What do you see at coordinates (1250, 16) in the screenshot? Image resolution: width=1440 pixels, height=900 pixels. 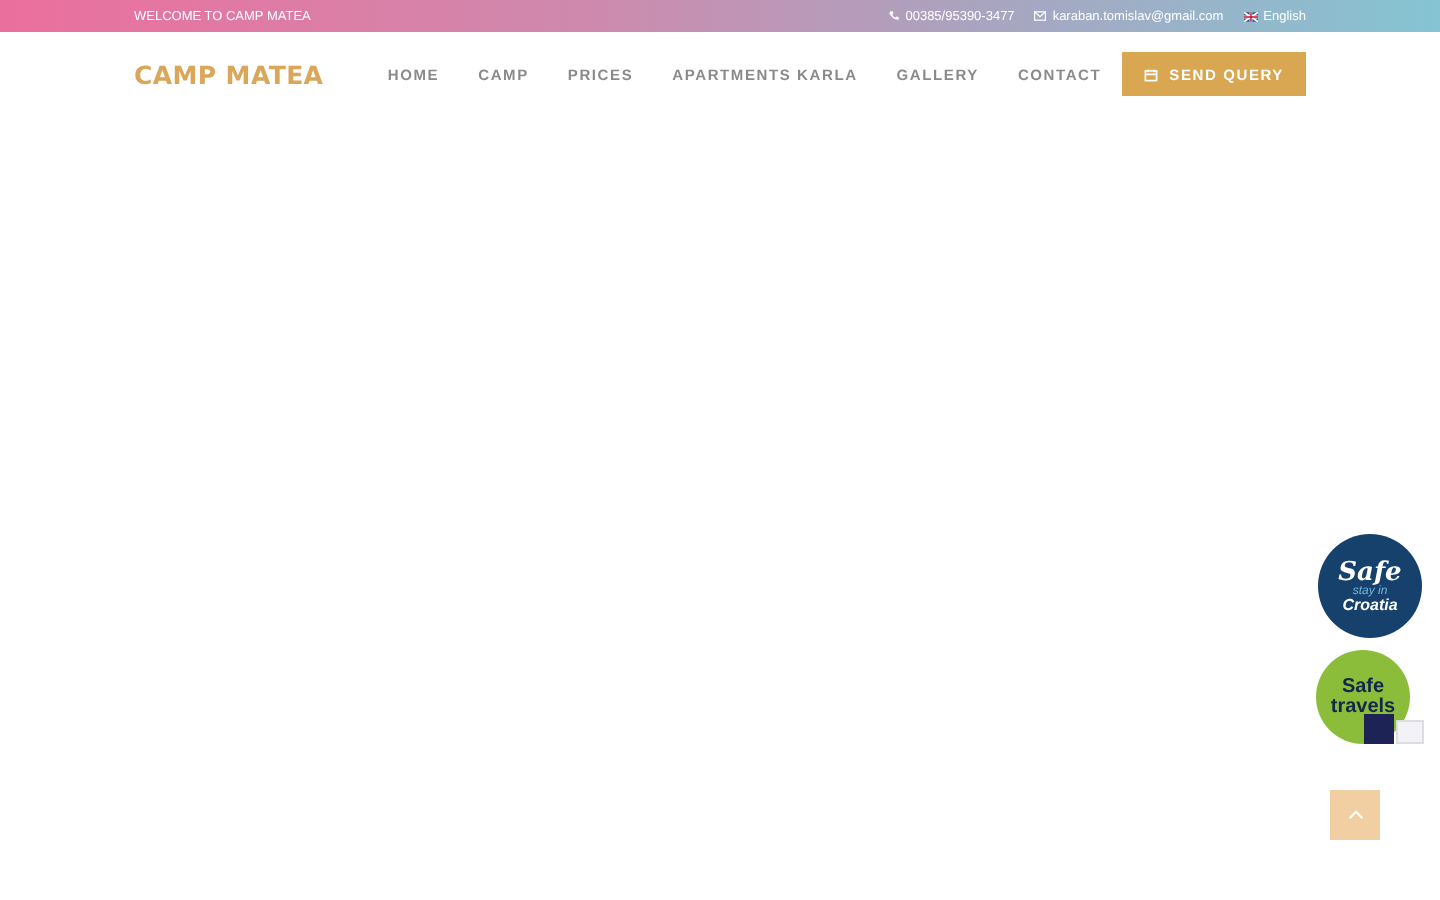 I see `flag-icon` at bounding box center [1250, 16].